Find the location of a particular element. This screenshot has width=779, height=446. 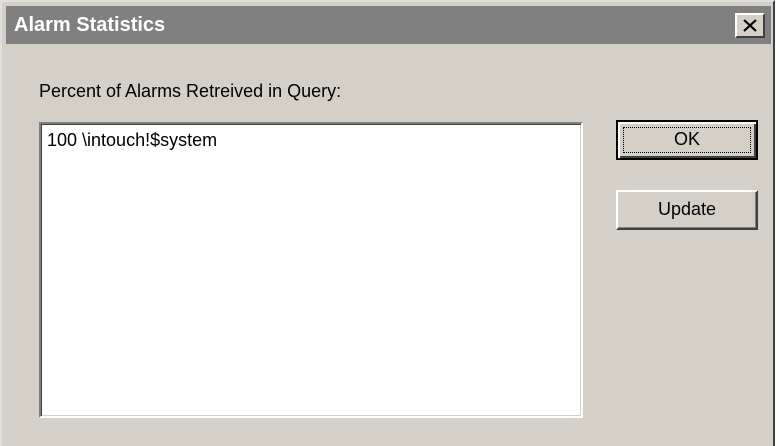

update-button: Update is located at coordinates (687, 210).